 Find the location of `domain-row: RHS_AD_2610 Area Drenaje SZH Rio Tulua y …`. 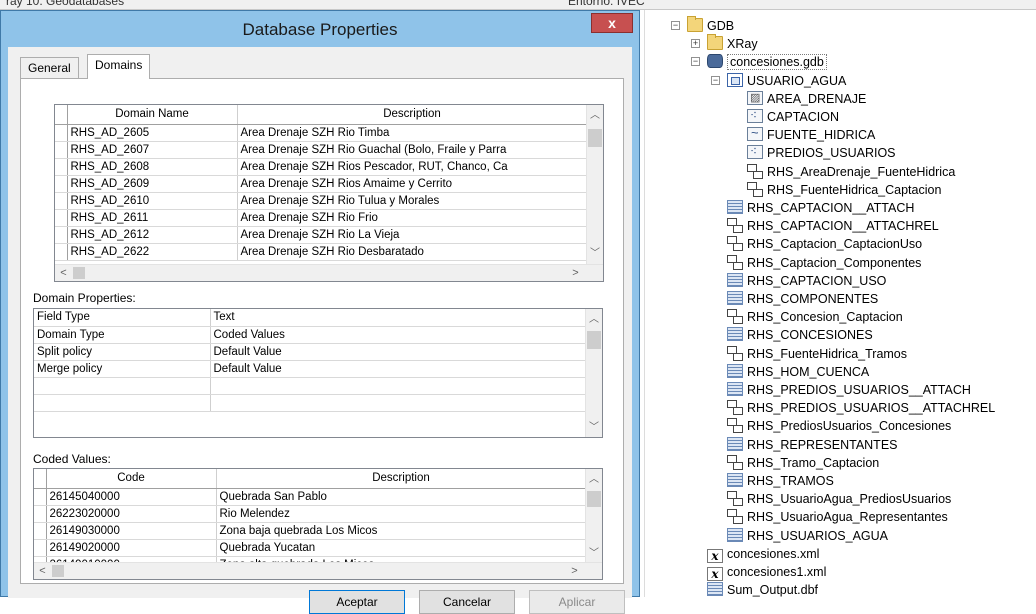

domain-row: RHS_AD_2610 Area Drenaje SZH Rio Tulua y … is located at coordinates (321, 201).